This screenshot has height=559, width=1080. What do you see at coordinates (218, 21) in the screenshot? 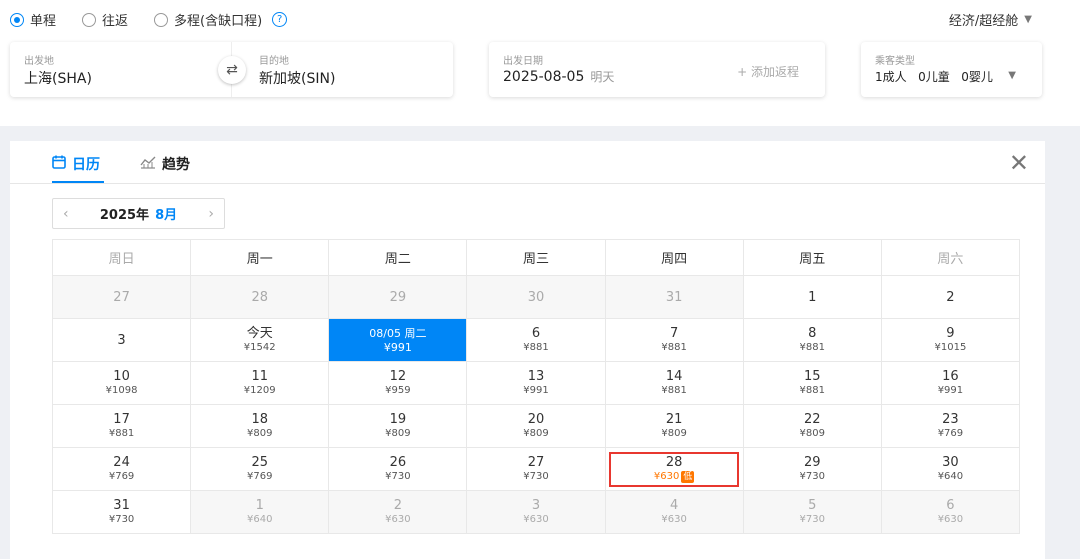
I see `trip-type-label: 多程(含缺口程)` at bounding box center [218, 21].